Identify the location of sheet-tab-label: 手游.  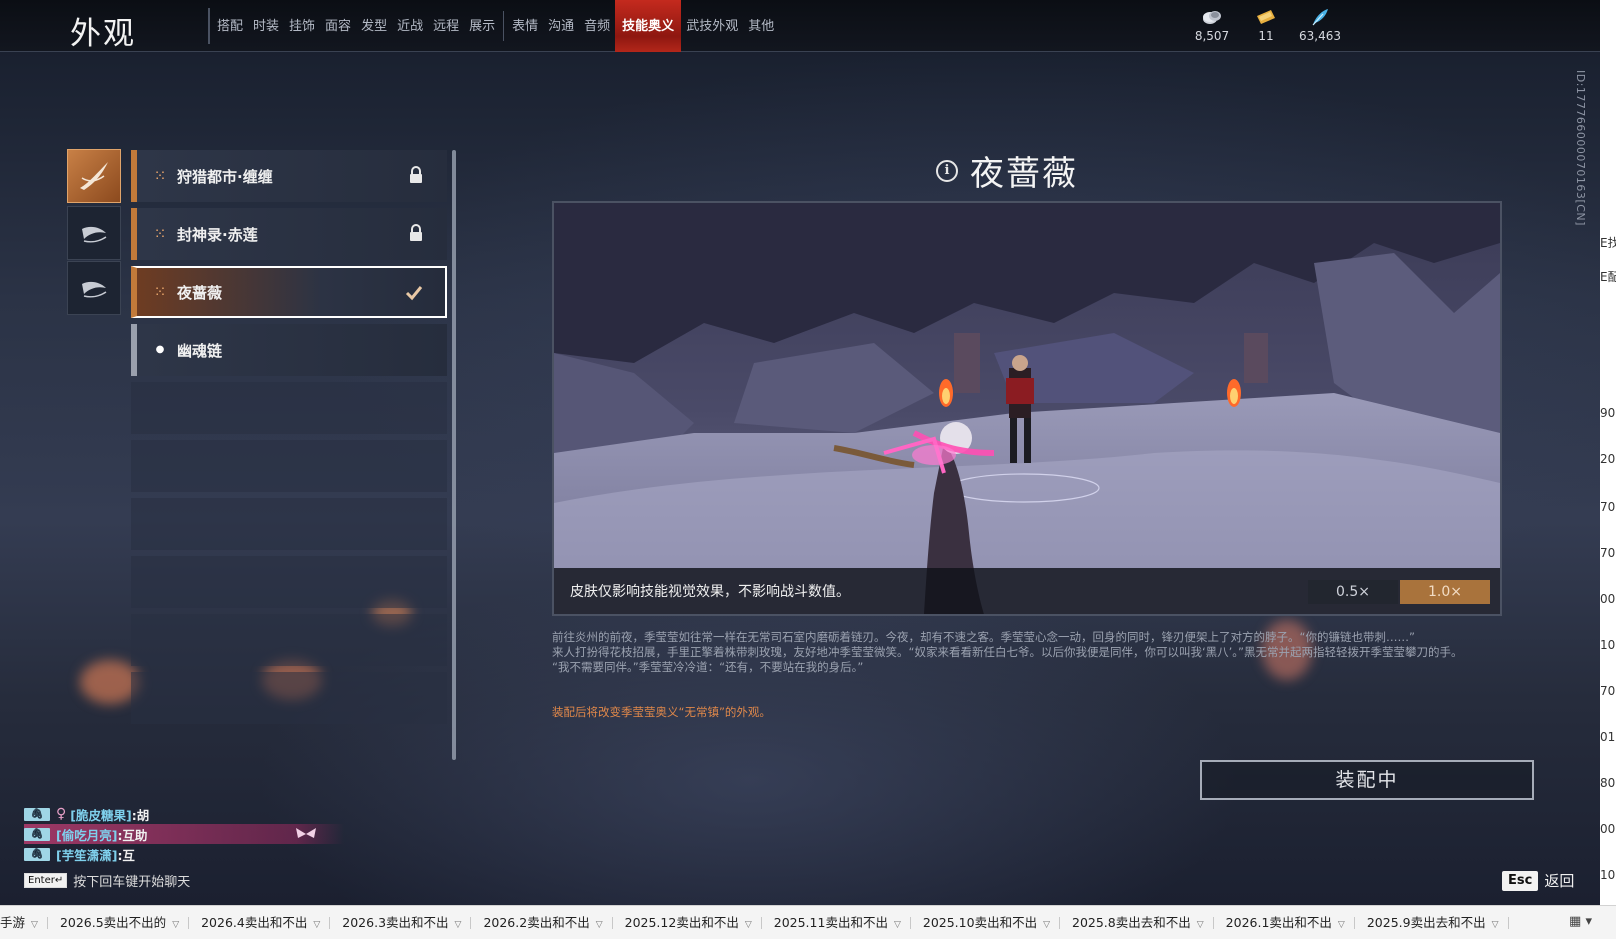
(13, 922).